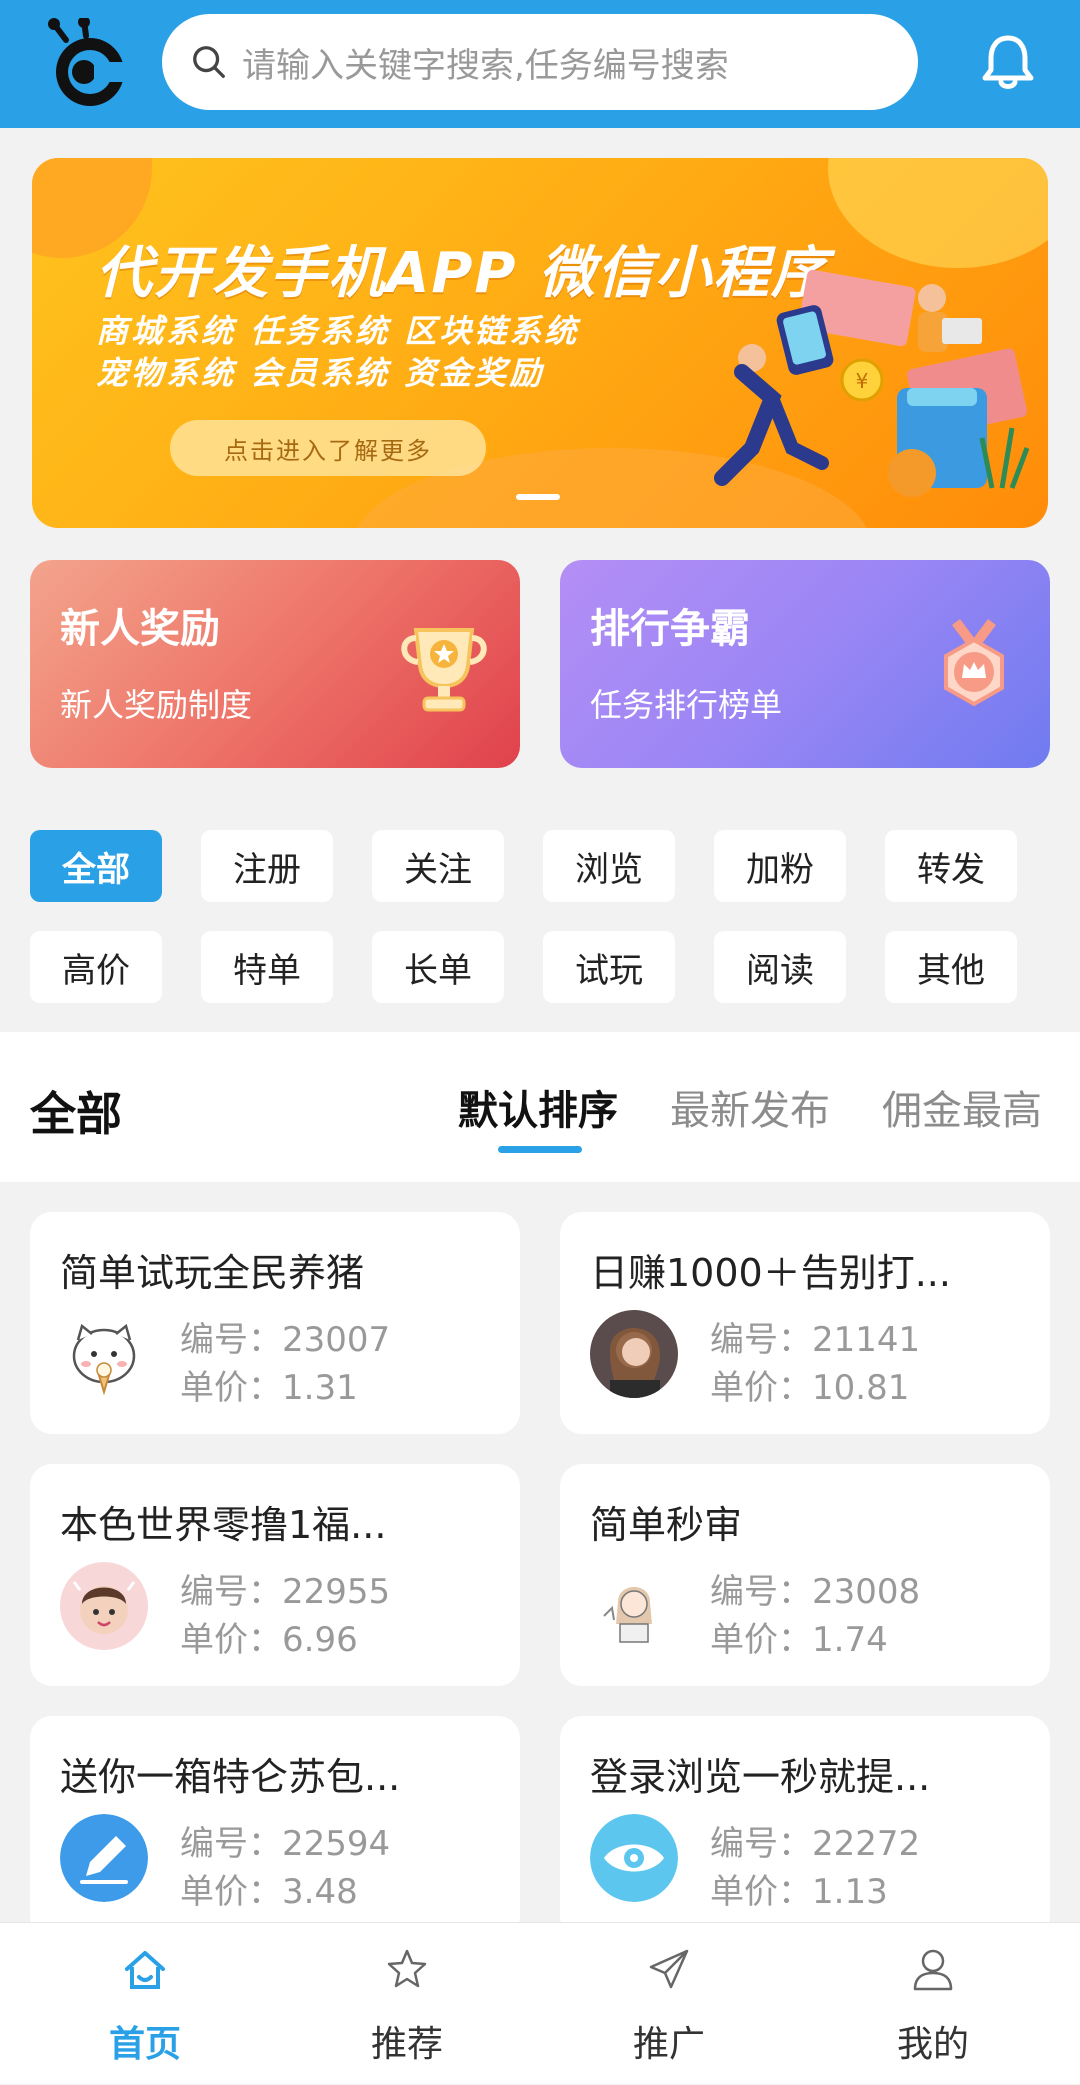  Describe the element at coordinates (89, 64) in the screenshot. I see `logo-icon` at that location.